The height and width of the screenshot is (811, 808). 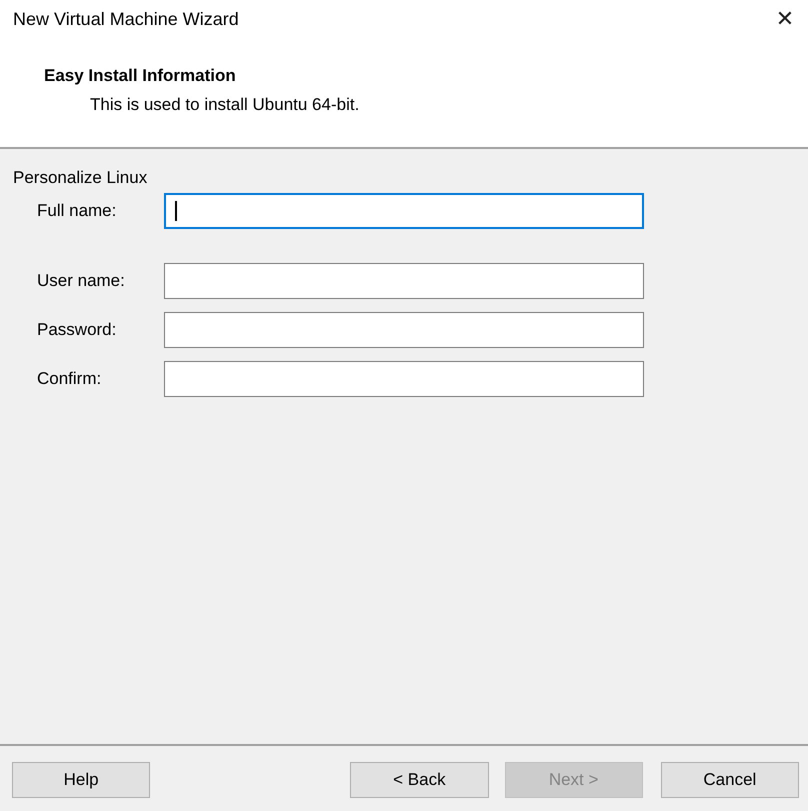 I want to click on field-label: User name:, so click(x=81, y=281).